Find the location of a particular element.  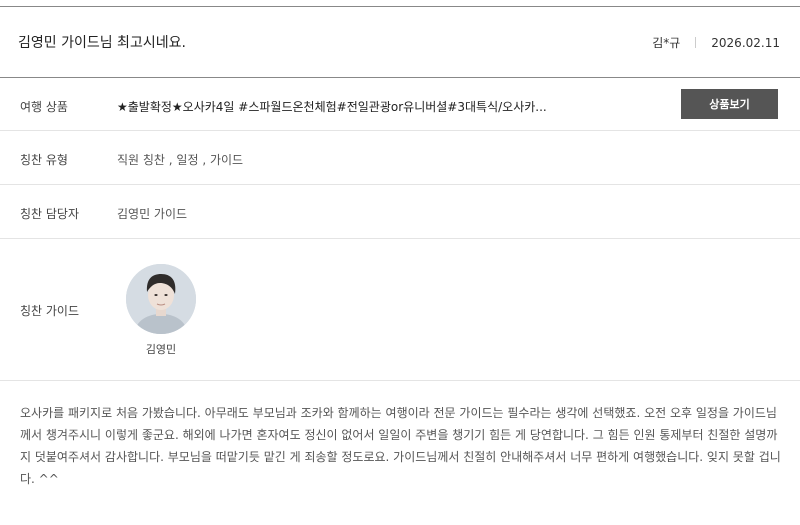

review-meta: 김*규 2026.02.11 is located at coordinates (716, 42).